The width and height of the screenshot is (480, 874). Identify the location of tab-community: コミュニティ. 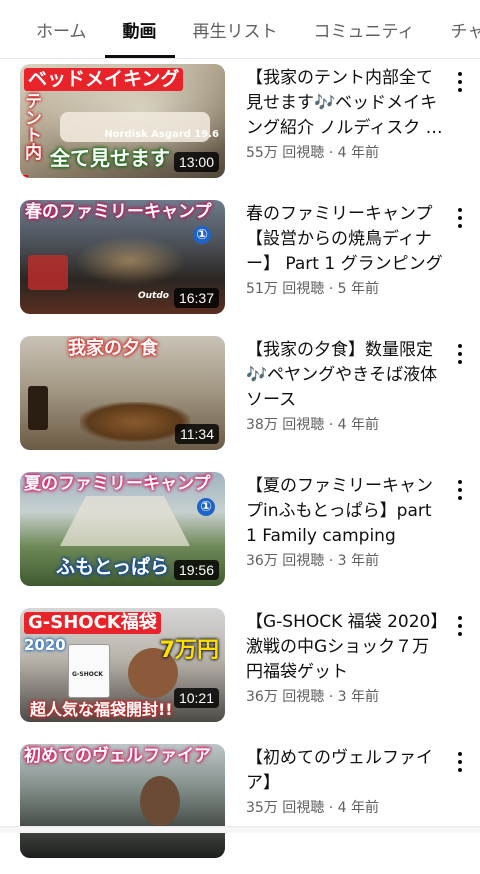
(364, 29).